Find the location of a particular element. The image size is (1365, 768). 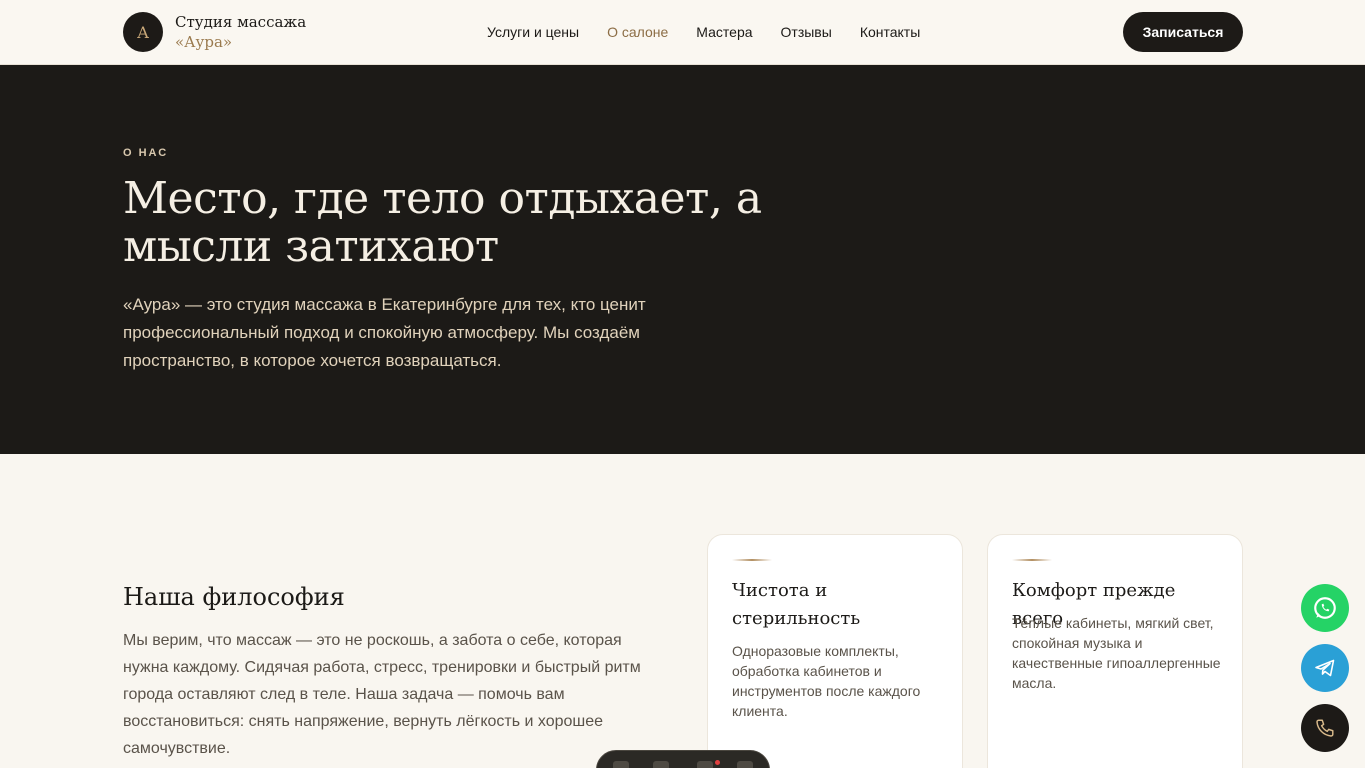

bottom-toolbar is located at coordinates (683, 759).